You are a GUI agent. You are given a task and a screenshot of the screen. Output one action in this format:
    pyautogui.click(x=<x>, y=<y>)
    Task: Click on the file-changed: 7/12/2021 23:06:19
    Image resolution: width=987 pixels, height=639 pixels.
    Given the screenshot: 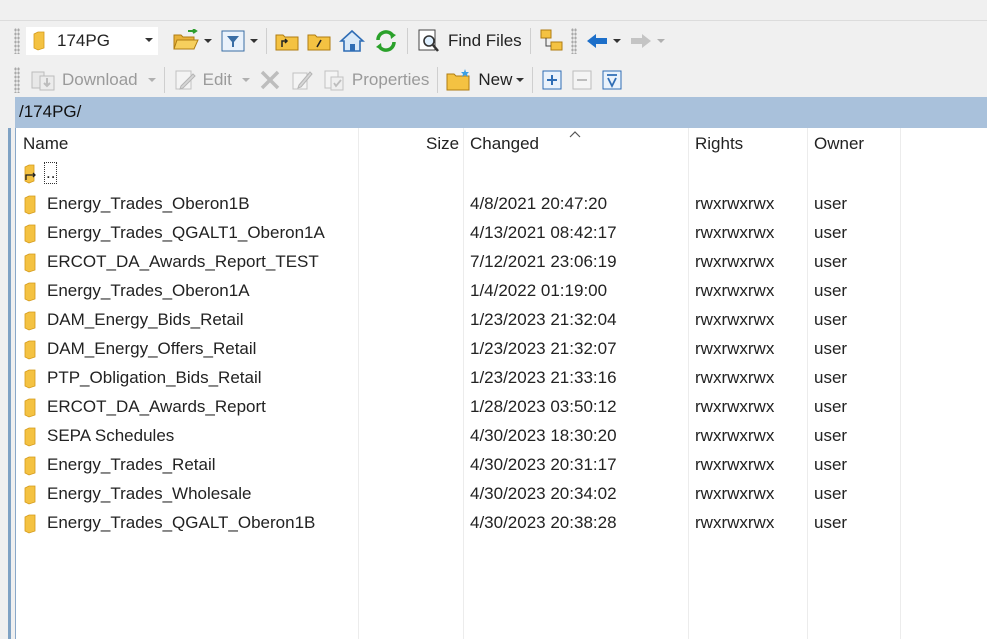 What is the action you would take?
    pyautogui.click(x=543, y=261)
    